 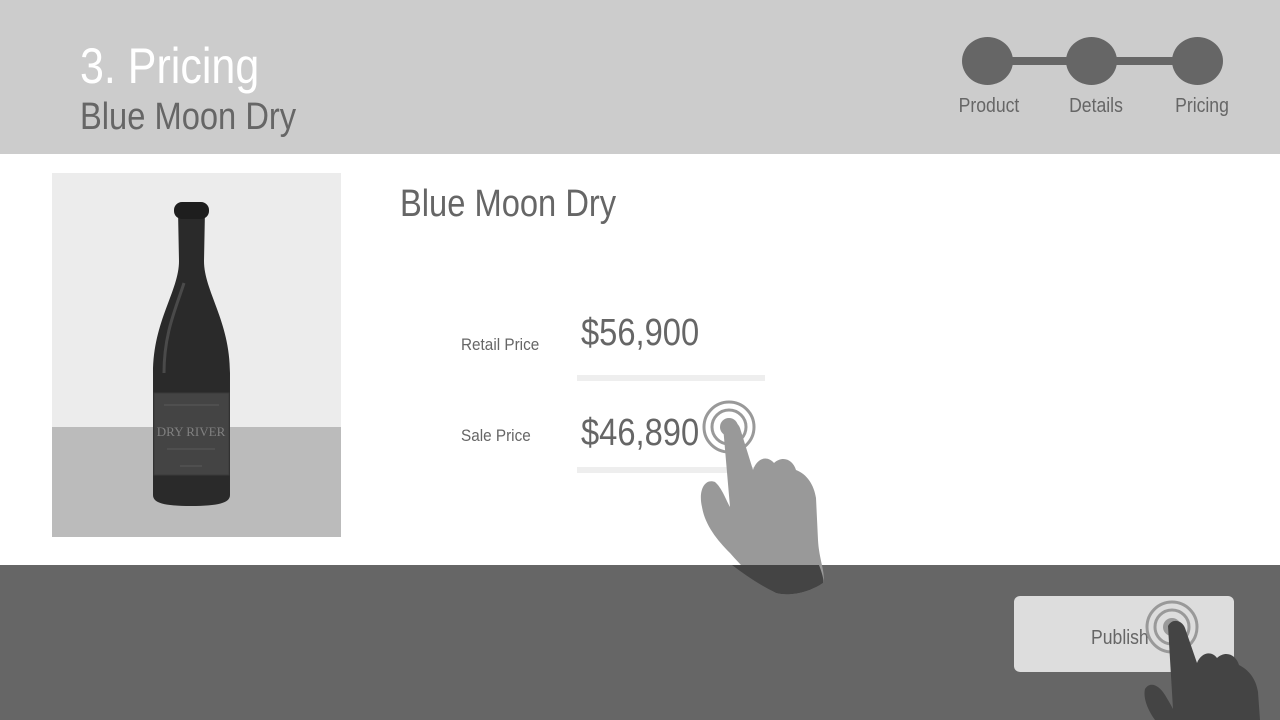 What do you see at coordinates (989, 106) in the screenshot?
I see `step-label-product: Product` at bounding box center [989, 106].